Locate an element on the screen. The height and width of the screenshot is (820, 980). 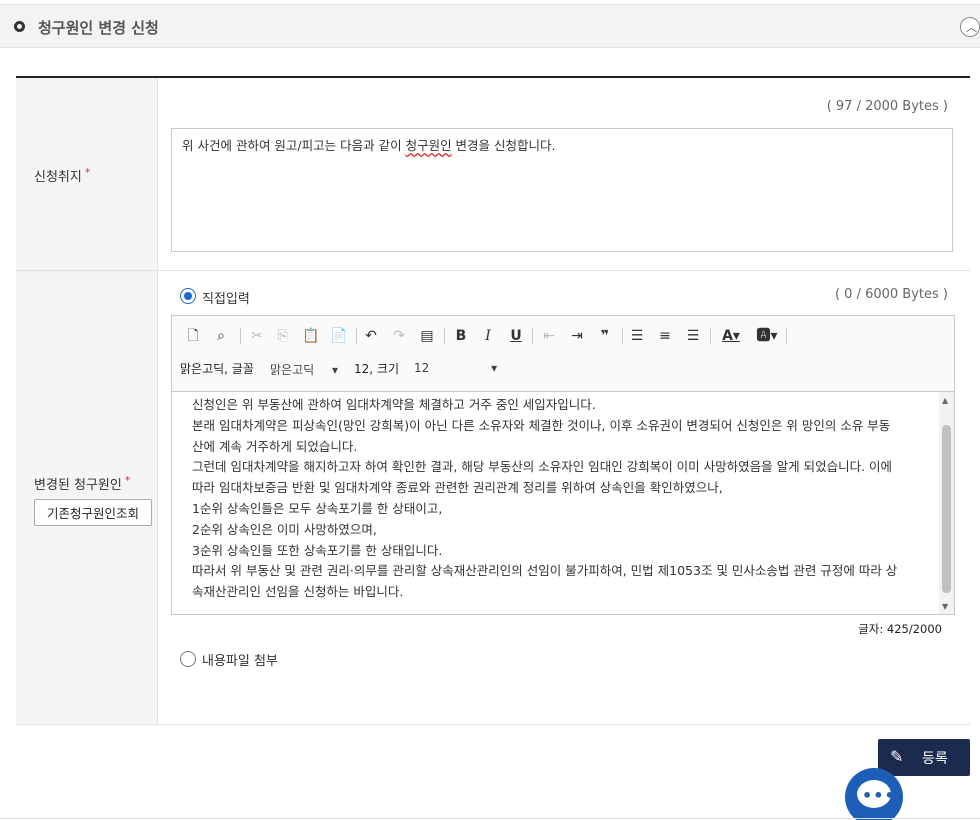
redo-icon: ↷ is located at coordinates (399, 336).